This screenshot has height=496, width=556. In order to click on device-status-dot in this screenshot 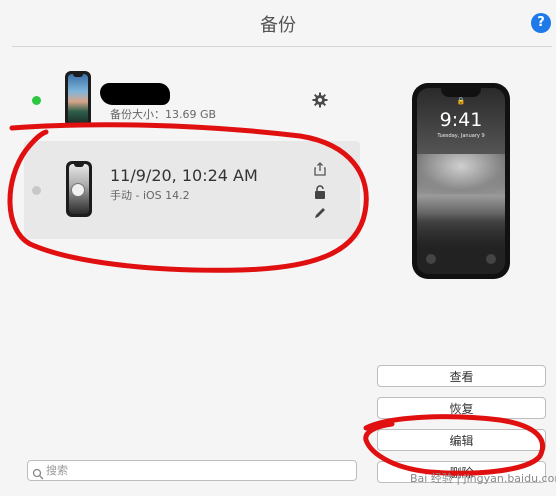, I will do `click(36, 100)`.